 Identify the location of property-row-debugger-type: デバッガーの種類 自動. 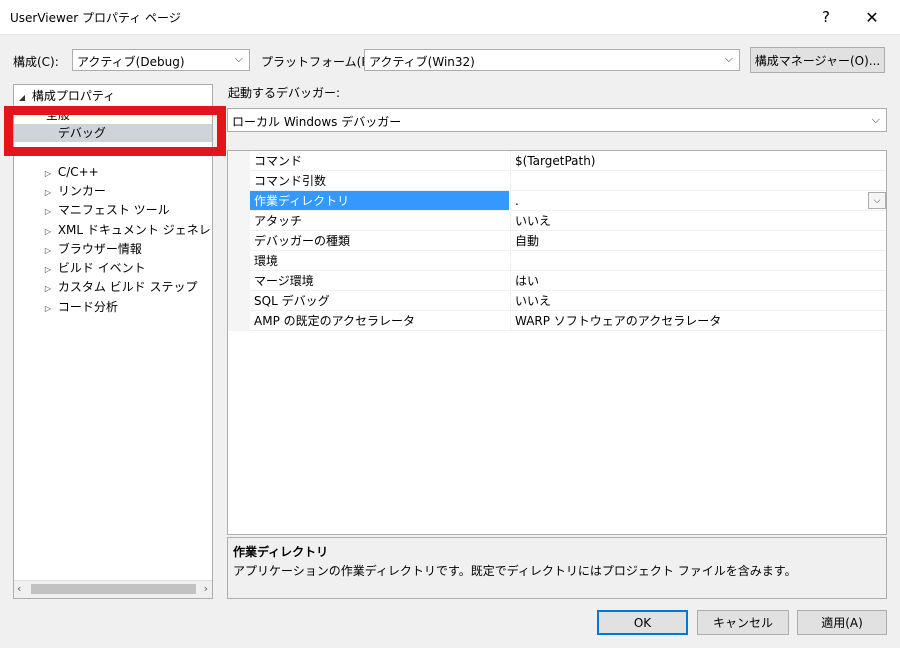
(557, 241).